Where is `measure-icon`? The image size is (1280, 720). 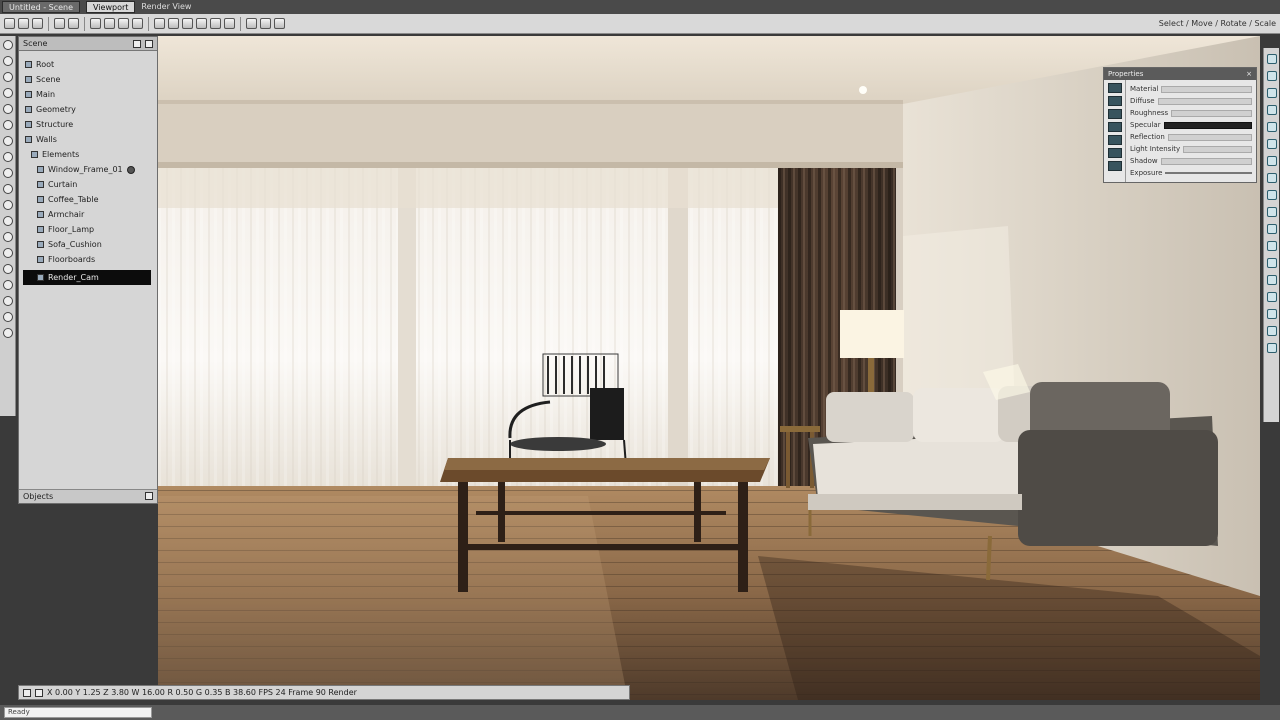 measure-icon is located at coordinates (7, 205).